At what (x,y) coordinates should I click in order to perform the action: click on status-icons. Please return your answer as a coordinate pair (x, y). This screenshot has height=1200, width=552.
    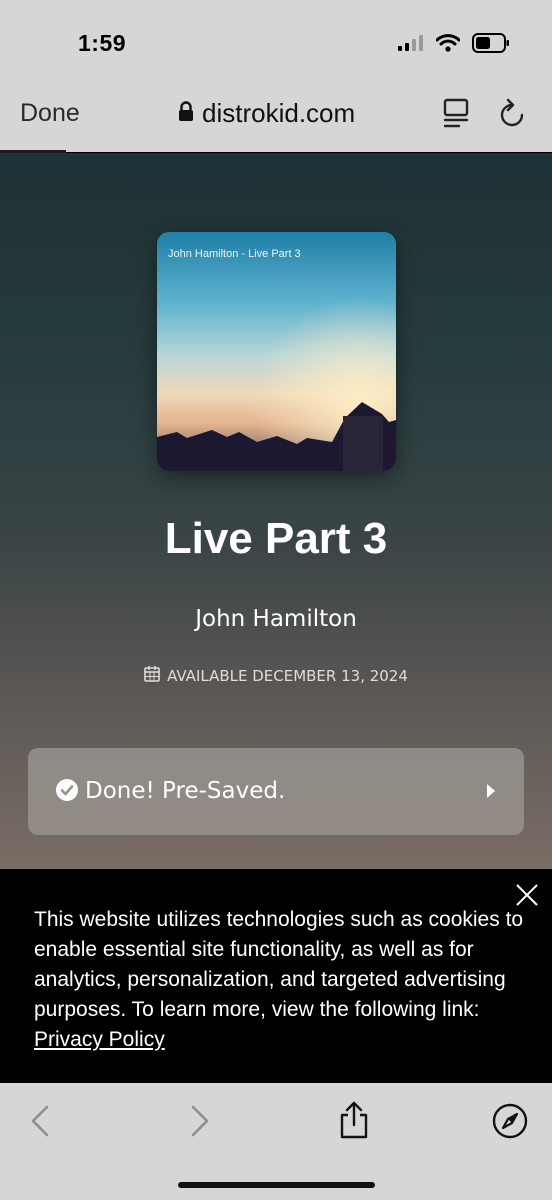
    Looking at the image, I should click on (454, 45).